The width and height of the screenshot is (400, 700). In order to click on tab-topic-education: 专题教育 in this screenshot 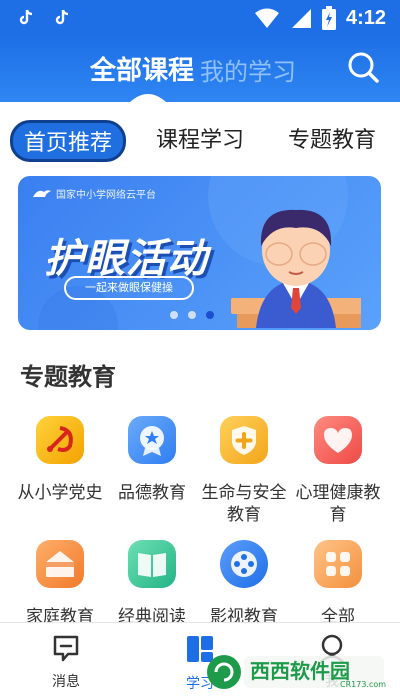, I will do `click(332, 141)`.